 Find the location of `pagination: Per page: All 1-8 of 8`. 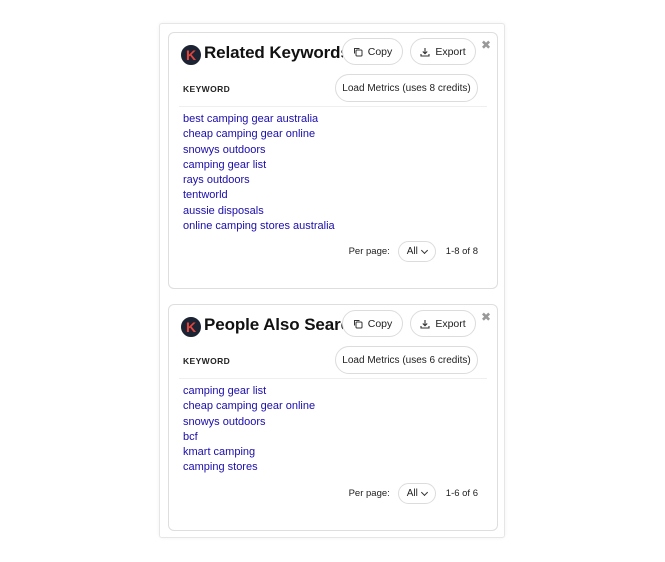

pagination: Per page: All 1-8 of 8 is located at coordinates (413, 251).